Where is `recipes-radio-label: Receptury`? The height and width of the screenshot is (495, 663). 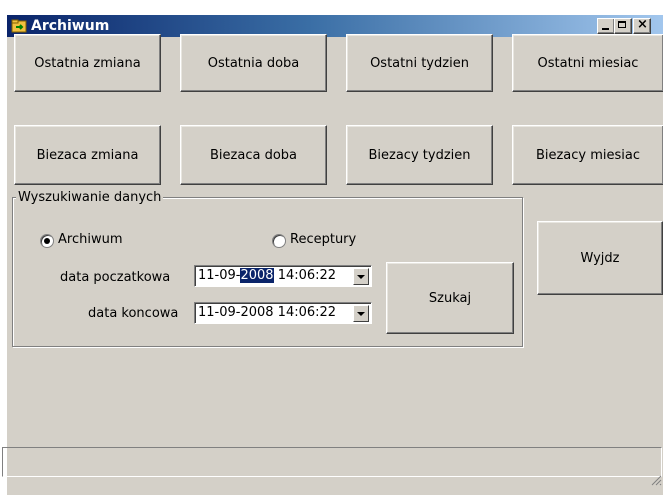
recipes-radio-label: Receptury is located at coordinates (323, 239).